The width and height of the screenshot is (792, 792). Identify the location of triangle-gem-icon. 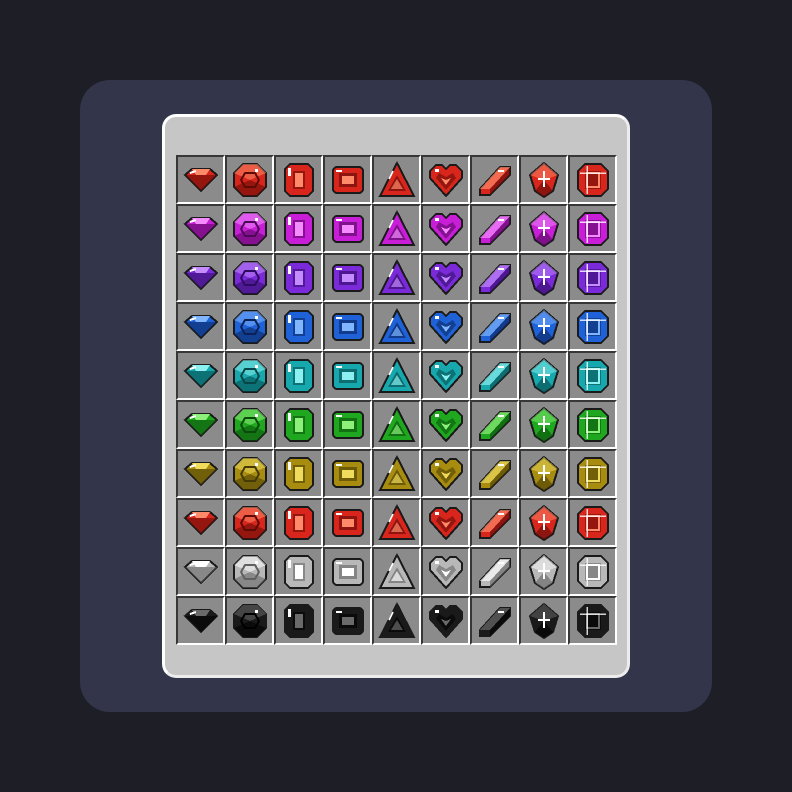
(396, 375).